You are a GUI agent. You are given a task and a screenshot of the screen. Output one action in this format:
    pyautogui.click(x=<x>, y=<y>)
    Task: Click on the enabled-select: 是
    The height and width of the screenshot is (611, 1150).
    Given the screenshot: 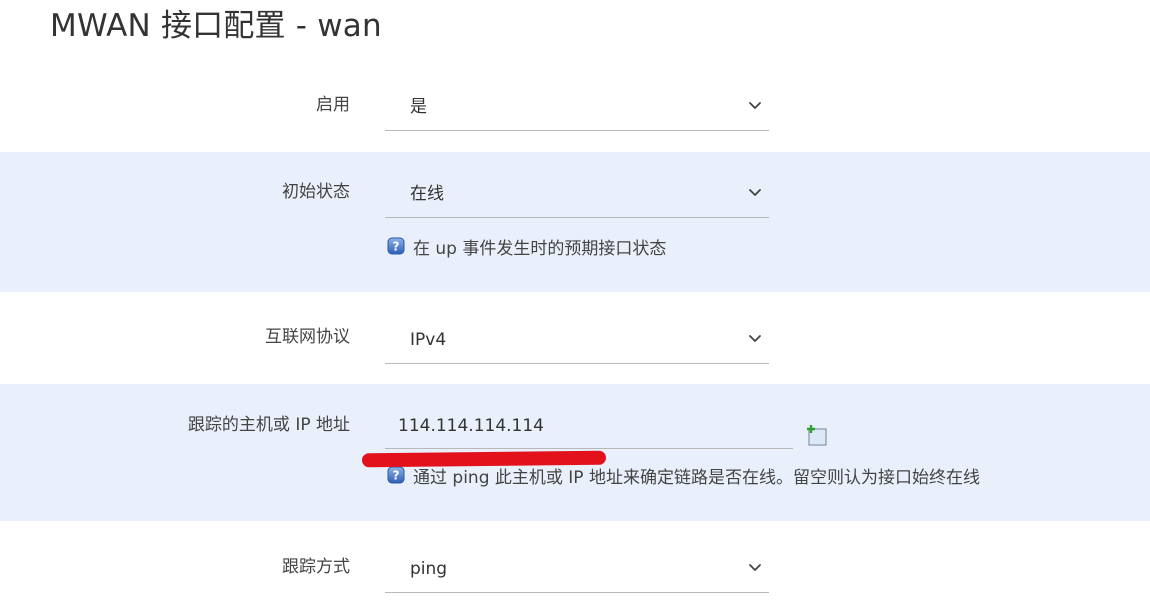 What is the action you would take?
    pyautogui.click(x=577, y=107)
    